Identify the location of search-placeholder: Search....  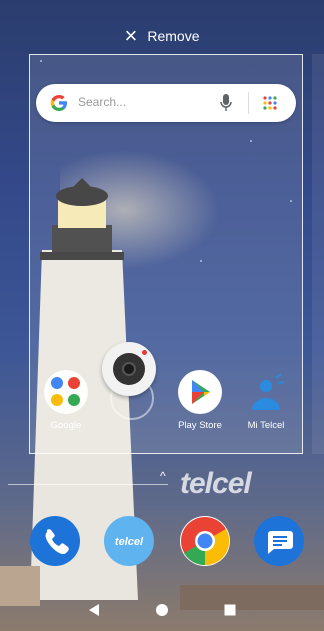
(102, 102).